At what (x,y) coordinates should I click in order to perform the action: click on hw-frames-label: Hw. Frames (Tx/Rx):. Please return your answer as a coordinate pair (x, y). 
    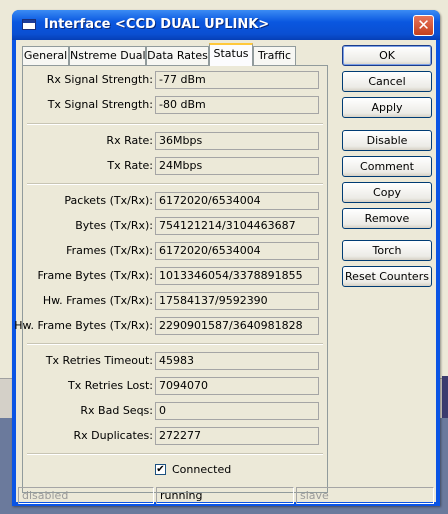
    Looking at the image, I should click on (97, 300).